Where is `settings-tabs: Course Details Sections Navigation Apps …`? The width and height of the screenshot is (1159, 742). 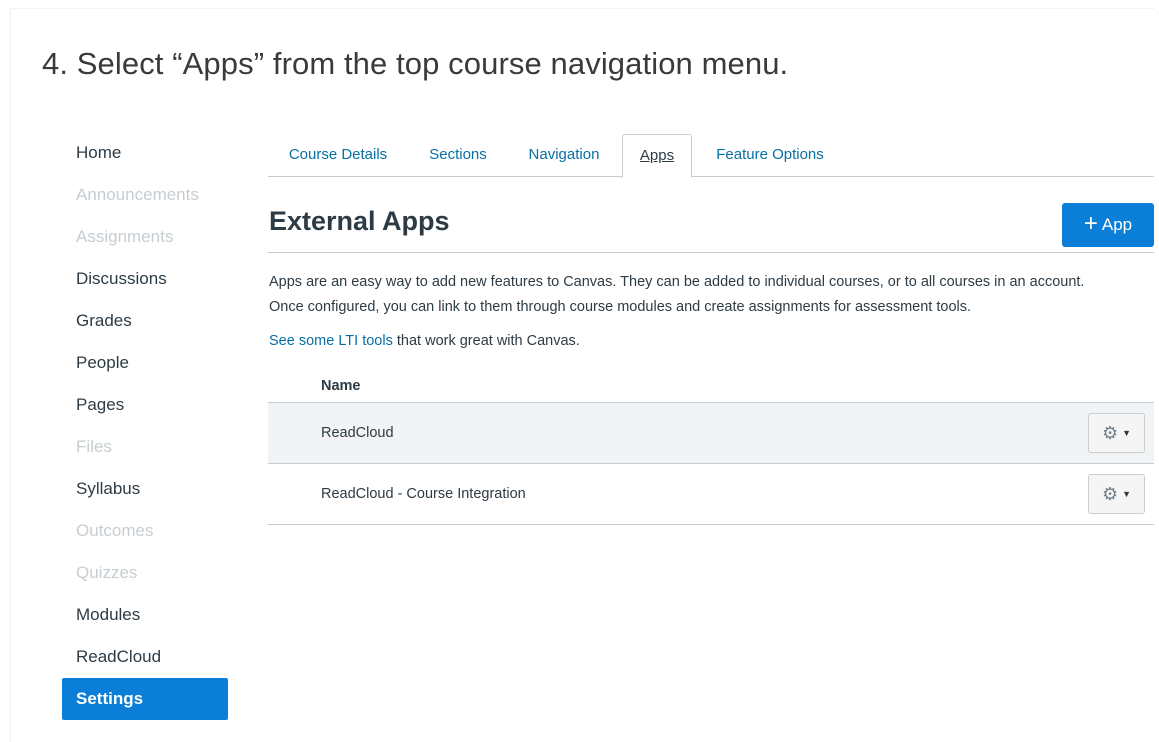 settings-tabs: Course Details Sections Navigation Apps … is located at coordinates (711, 156).